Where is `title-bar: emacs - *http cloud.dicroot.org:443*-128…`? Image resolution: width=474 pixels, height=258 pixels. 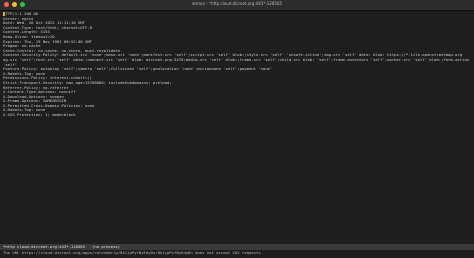
title-bar: emacs - *http cloud.dicroot.org:443*-128… is located at coordinates (237, 5).